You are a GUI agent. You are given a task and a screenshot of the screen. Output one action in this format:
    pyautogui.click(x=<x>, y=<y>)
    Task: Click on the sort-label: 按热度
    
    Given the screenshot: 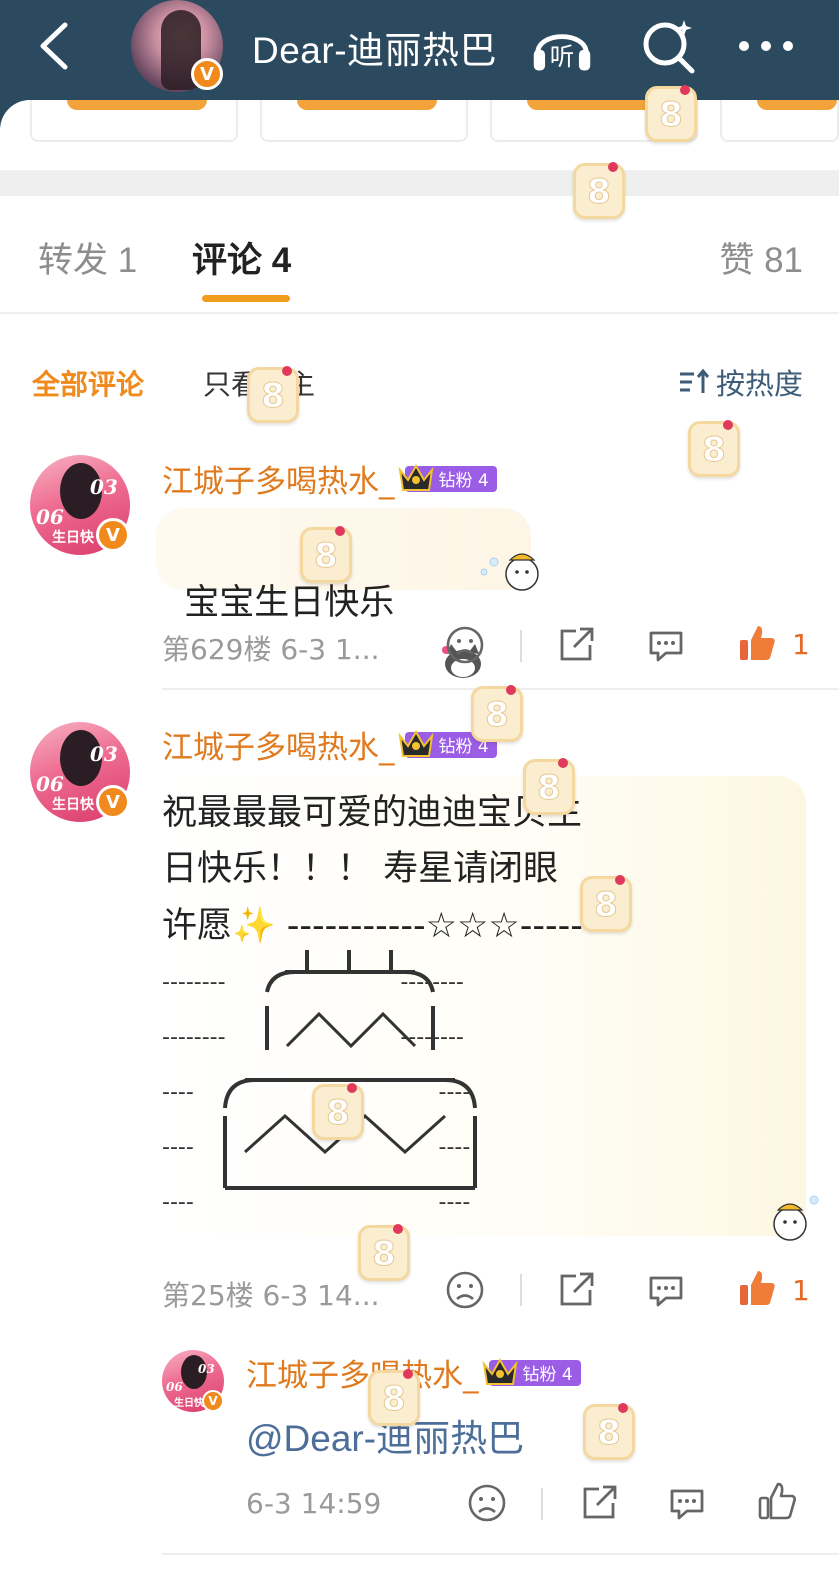 What is the action you would take?
    pyautogui.click(x=759, y=384)
    